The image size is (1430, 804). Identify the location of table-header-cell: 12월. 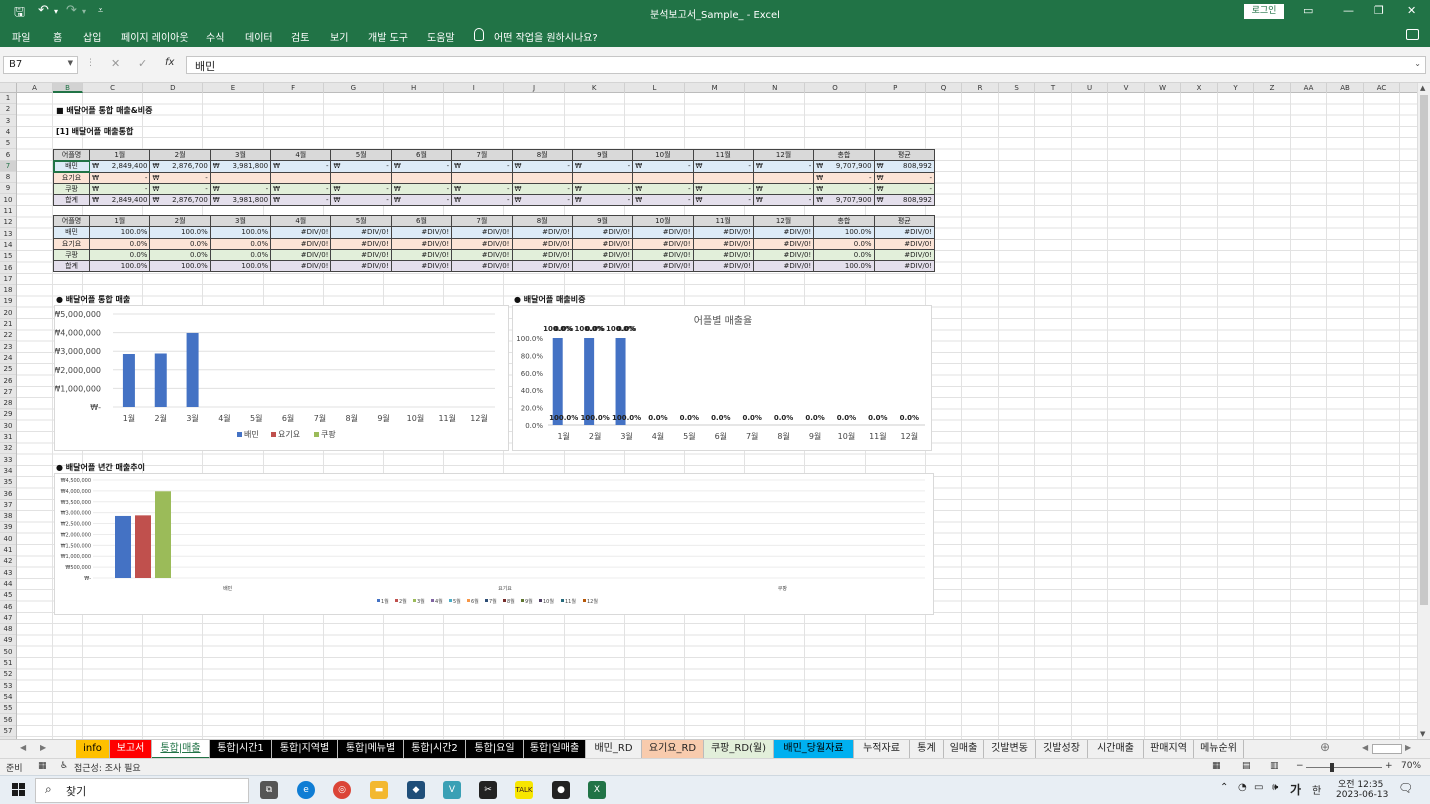
(783, 221).